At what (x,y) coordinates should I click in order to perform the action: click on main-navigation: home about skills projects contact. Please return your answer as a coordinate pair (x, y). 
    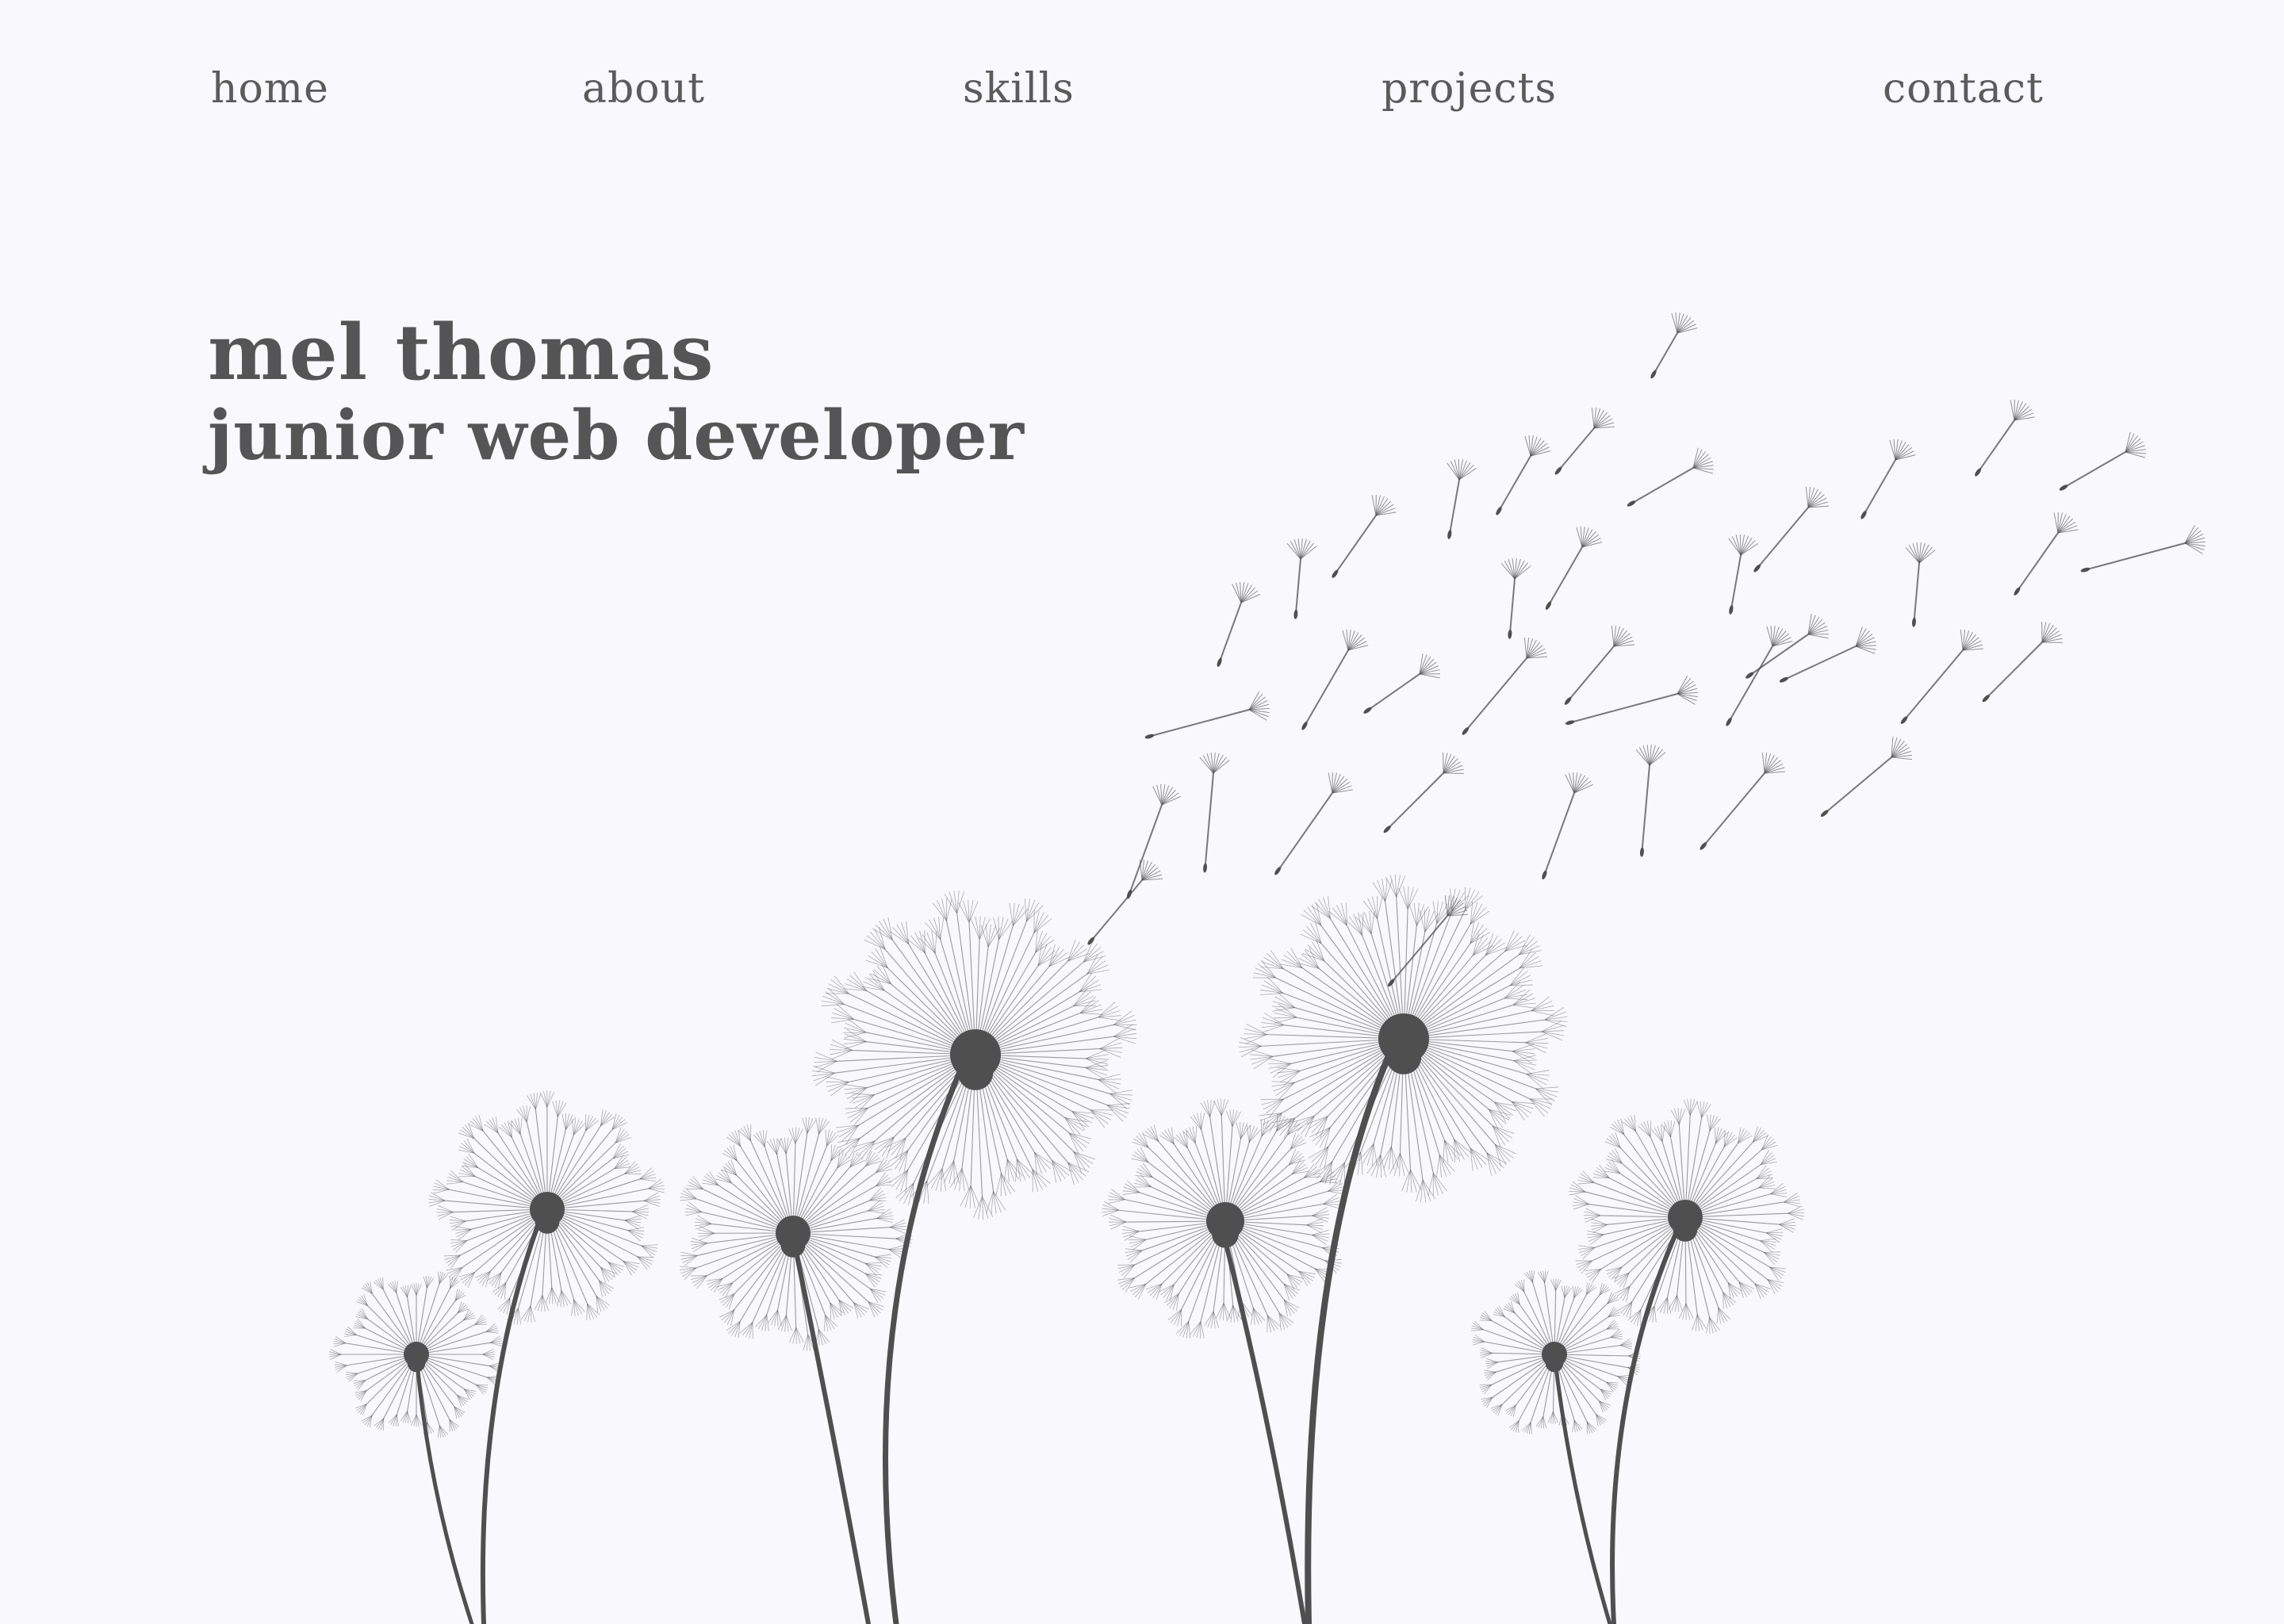
    Looking at the image, I should click on (1142, 87).